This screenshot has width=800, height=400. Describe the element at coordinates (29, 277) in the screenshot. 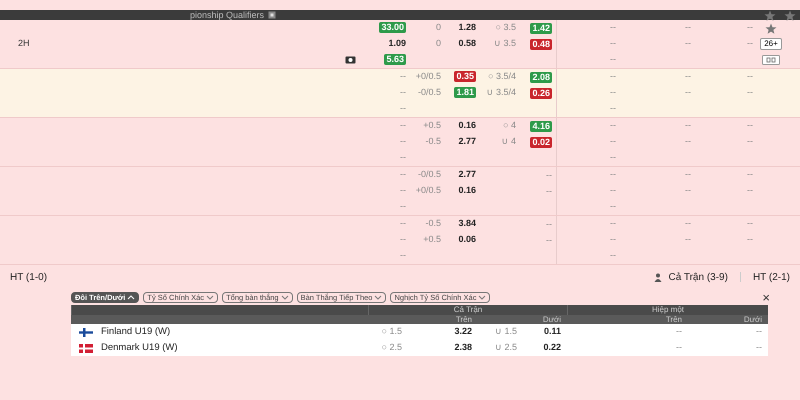

I see `halftime-score: HT (1-0)` at that location.